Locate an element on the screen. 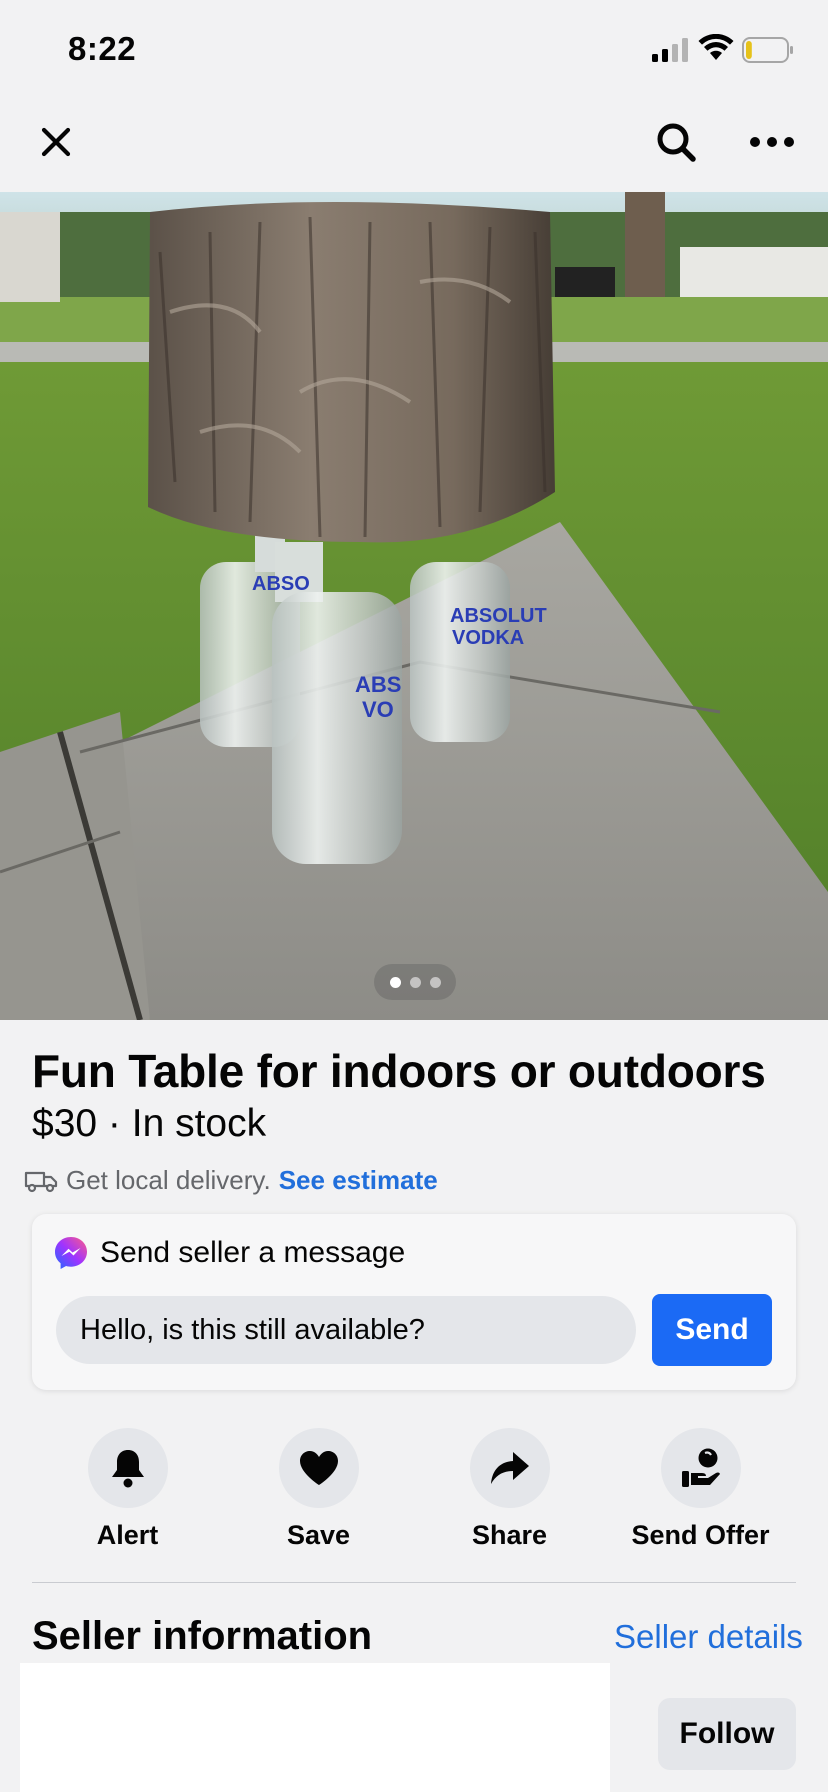 The image size is (828, 1792). save-action-button: Save is located at coordinates (318, 1489).